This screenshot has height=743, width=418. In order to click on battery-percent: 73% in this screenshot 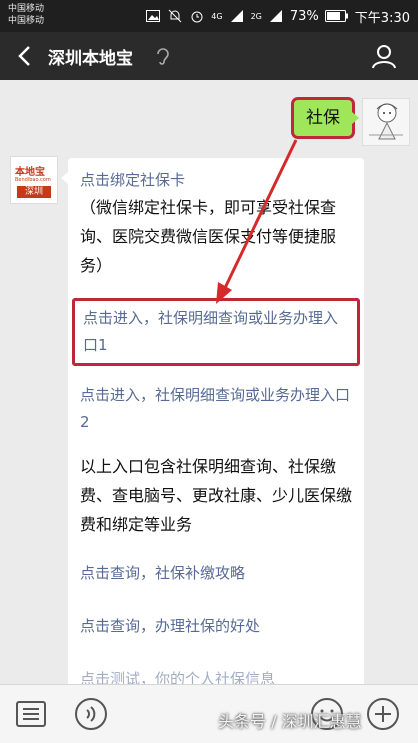, I will do `click(304, 16)`.